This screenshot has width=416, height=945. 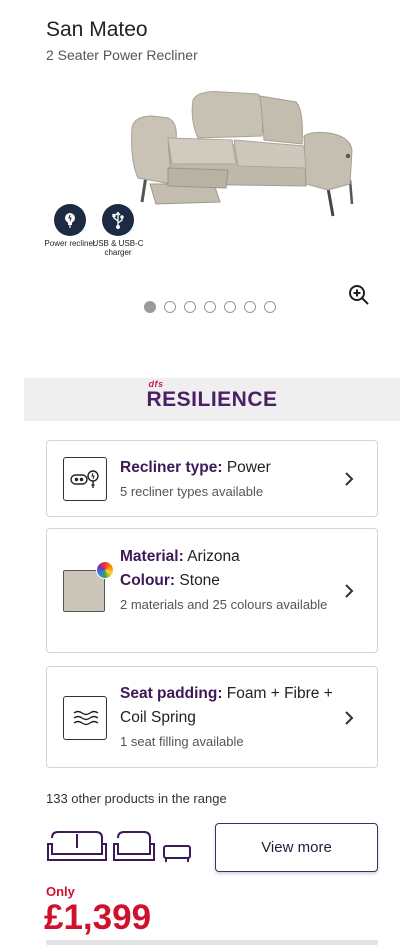 I want to click on sticky-bar-edge, so click(x=212, y=942).